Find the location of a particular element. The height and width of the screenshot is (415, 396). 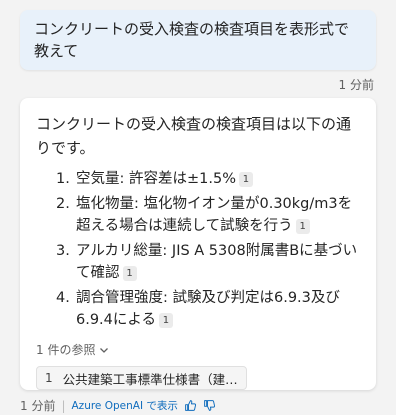

thumbs-down-icon is located at coordinates (209, 405).